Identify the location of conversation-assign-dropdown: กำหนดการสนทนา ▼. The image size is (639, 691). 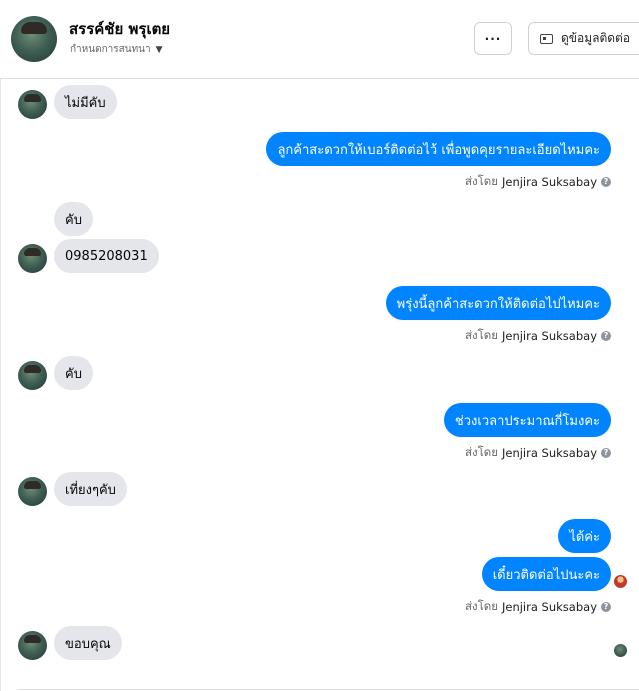
(116, 49).